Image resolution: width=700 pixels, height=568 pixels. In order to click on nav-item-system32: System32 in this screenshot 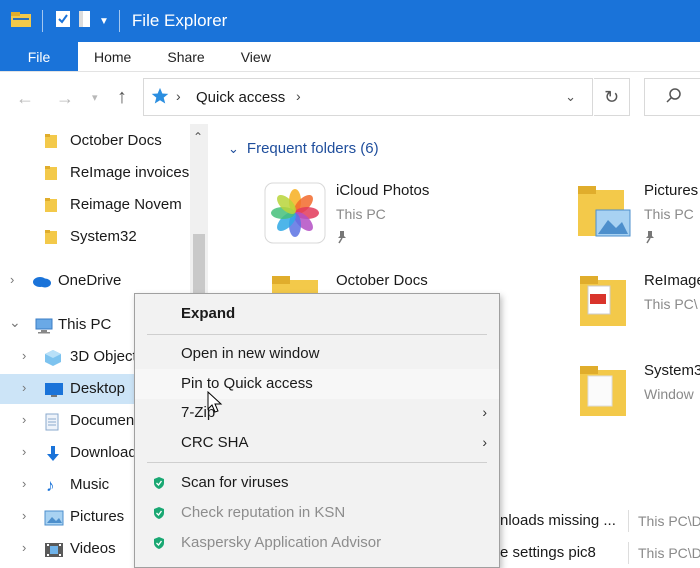, I will do `click(95, 237)`.